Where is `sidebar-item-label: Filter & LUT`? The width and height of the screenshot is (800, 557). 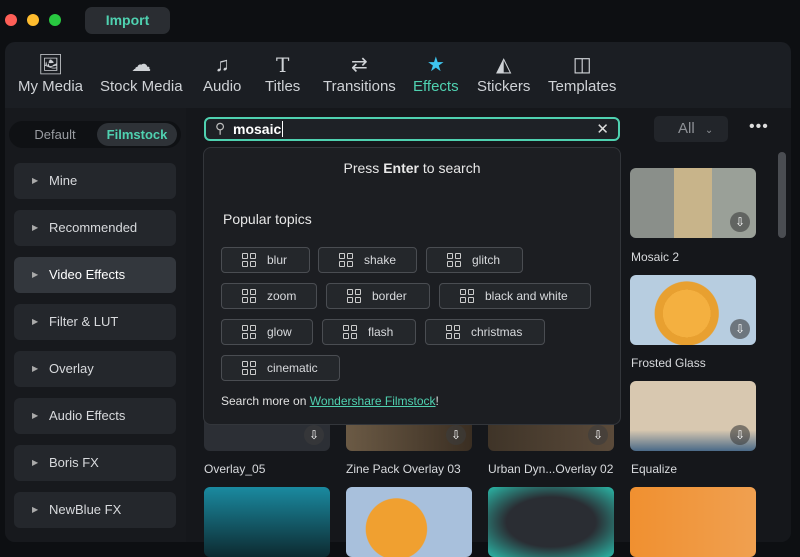
sidebar-item-label: Filter & LUT is located at coordinates (84, 321).